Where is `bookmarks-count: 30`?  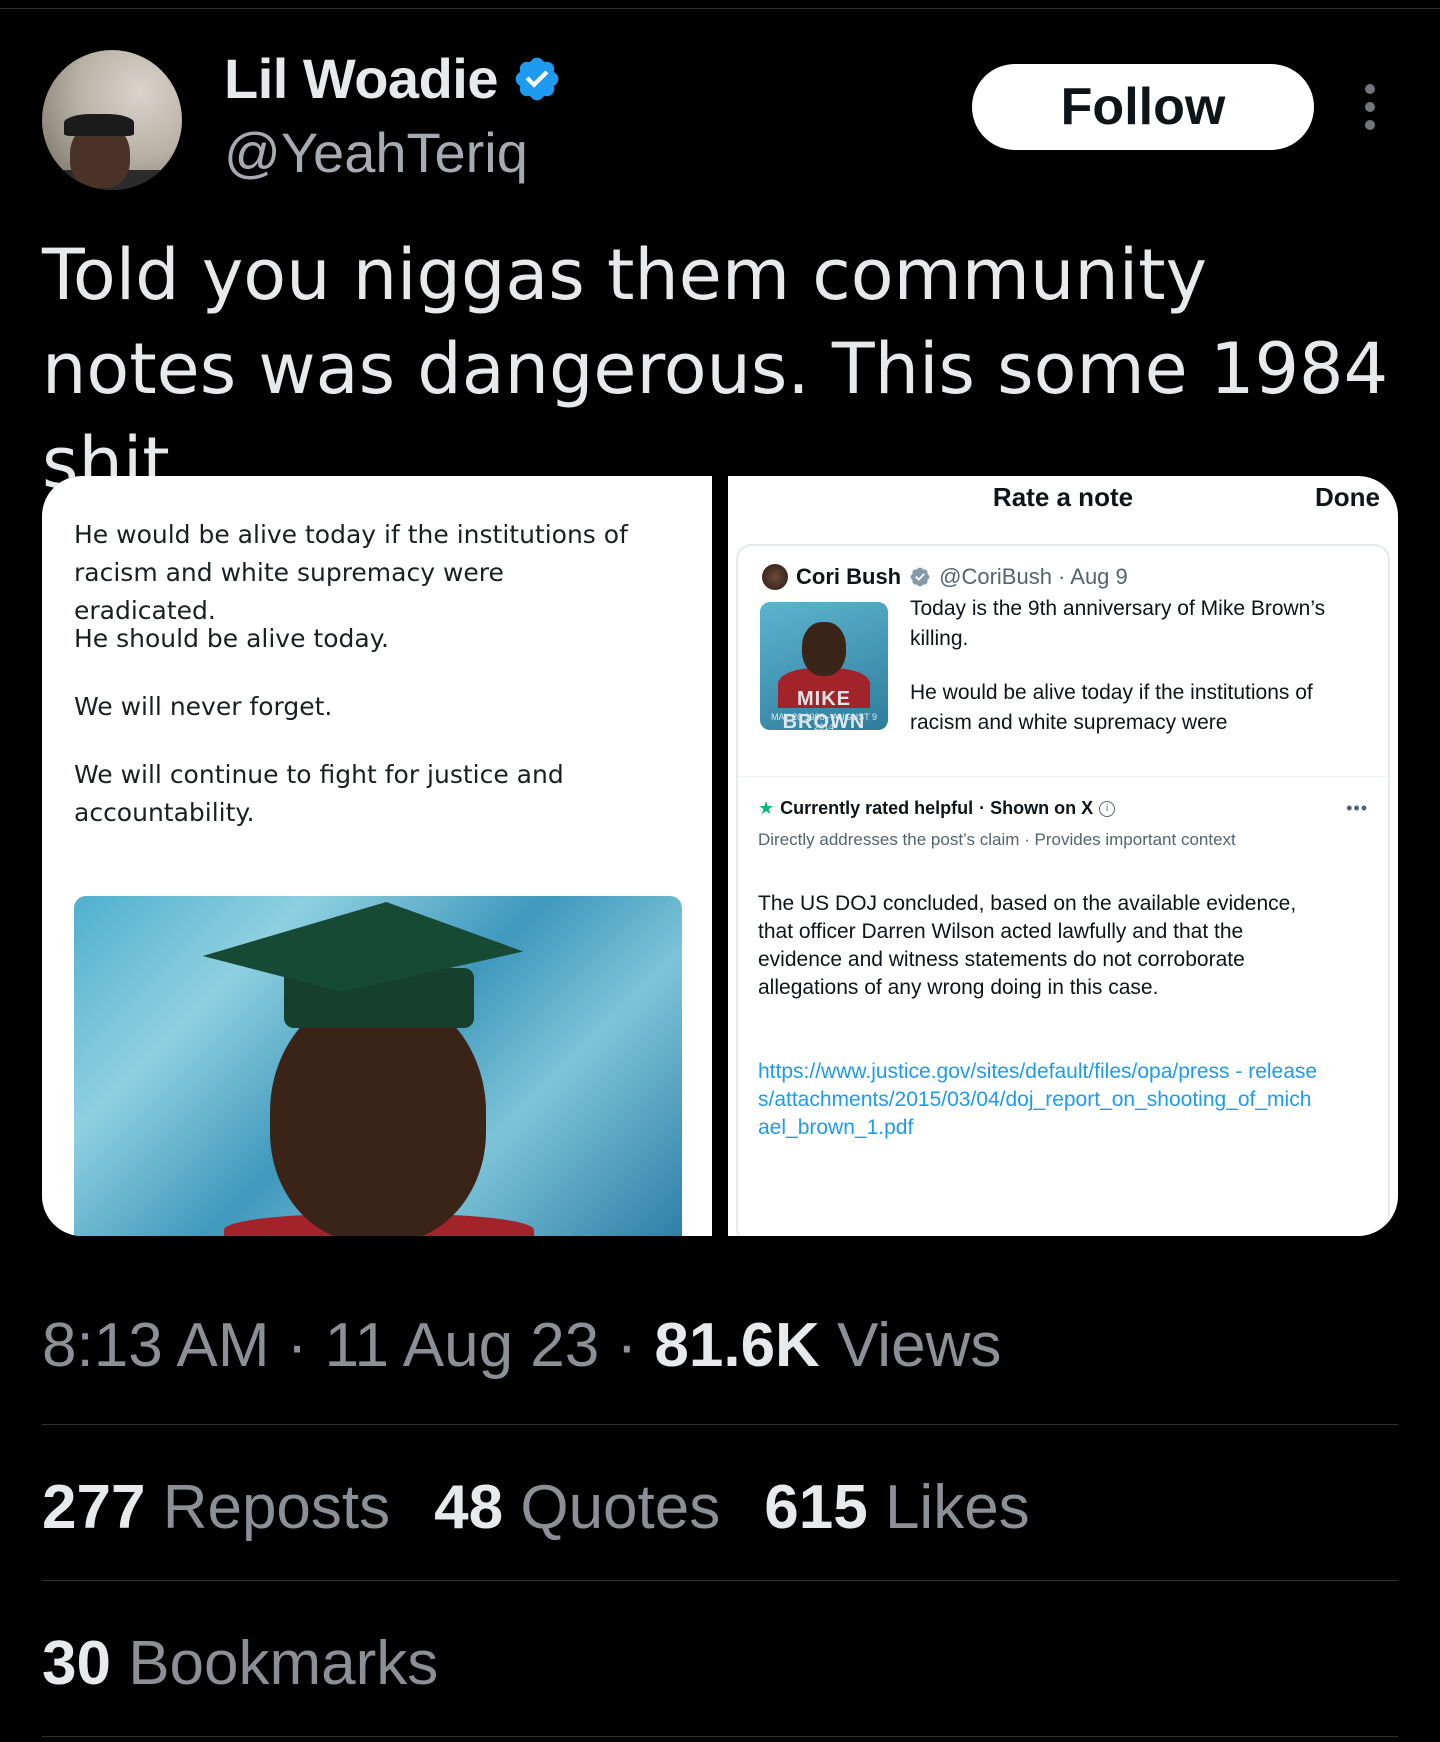
bookmarks-count: 30 is located at coordinates (76, 1663).